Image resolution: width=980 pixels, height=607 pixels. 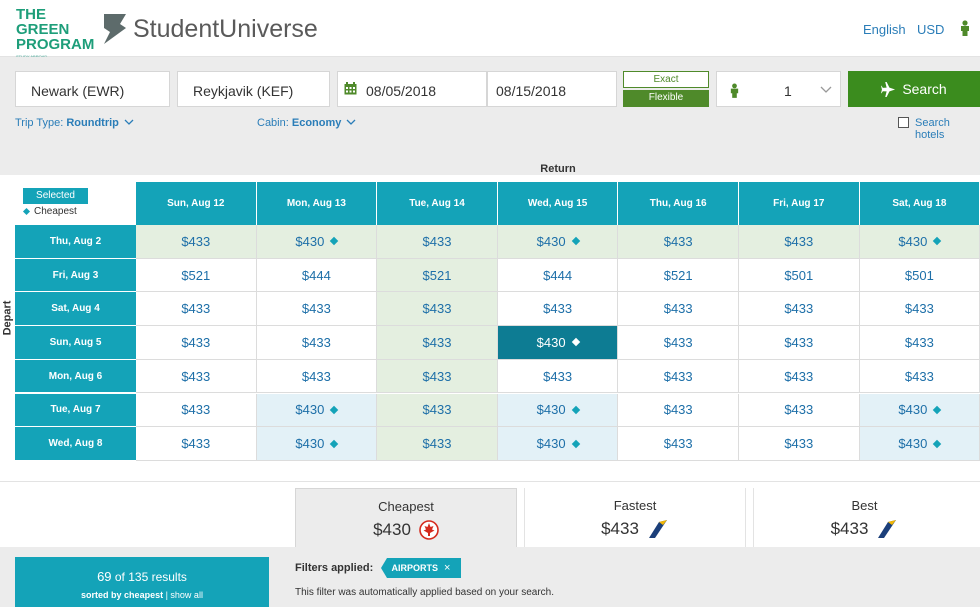 I want to click on tab-cheapest: Cheapest $430, so click(x=406, y=517).